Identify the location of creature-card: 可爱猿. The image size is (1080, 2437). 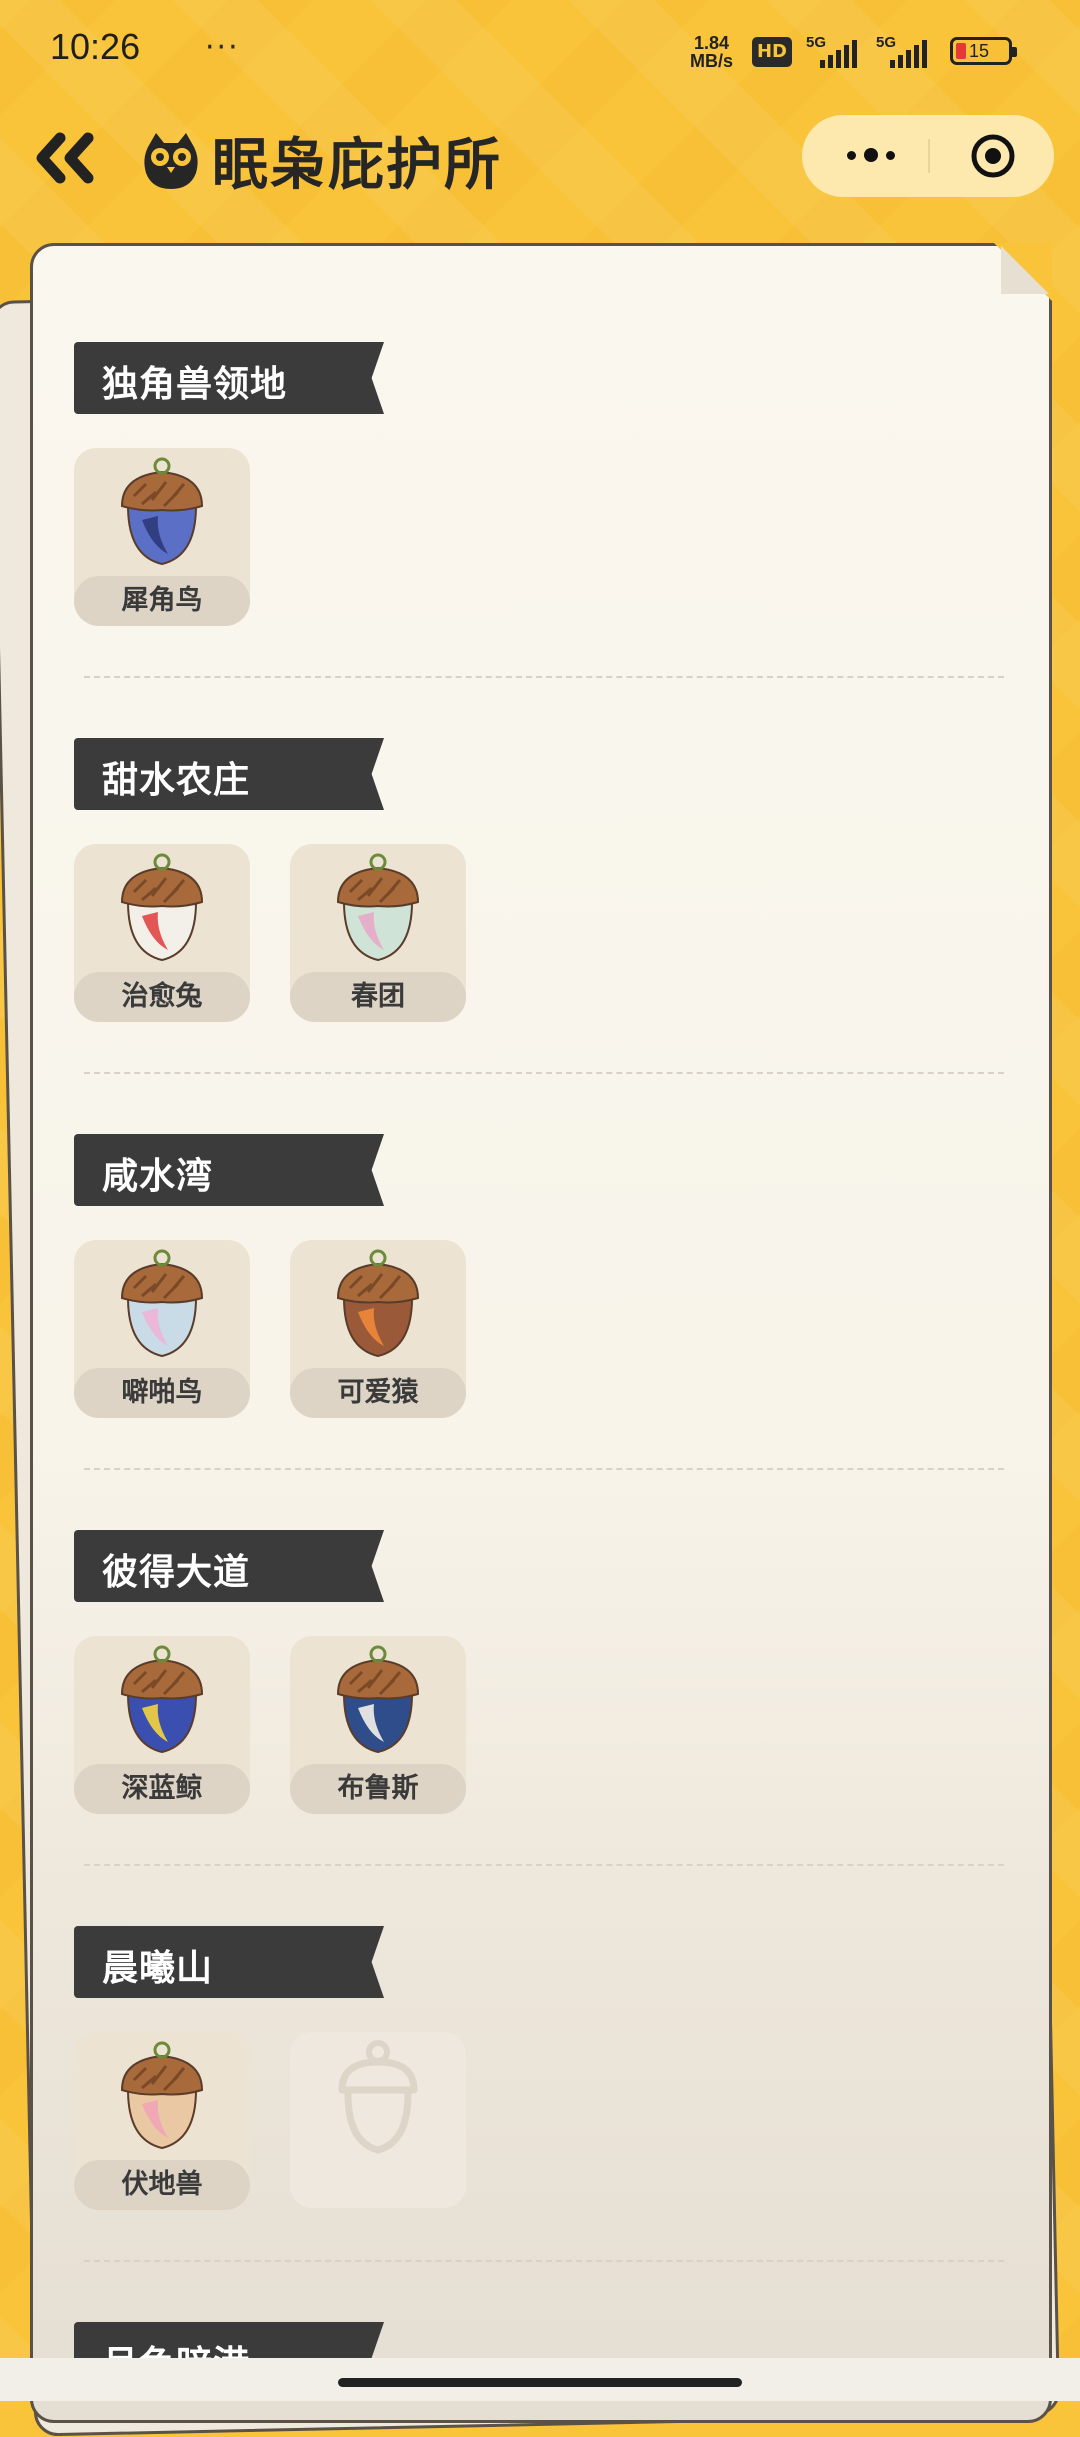
(378, 1329).